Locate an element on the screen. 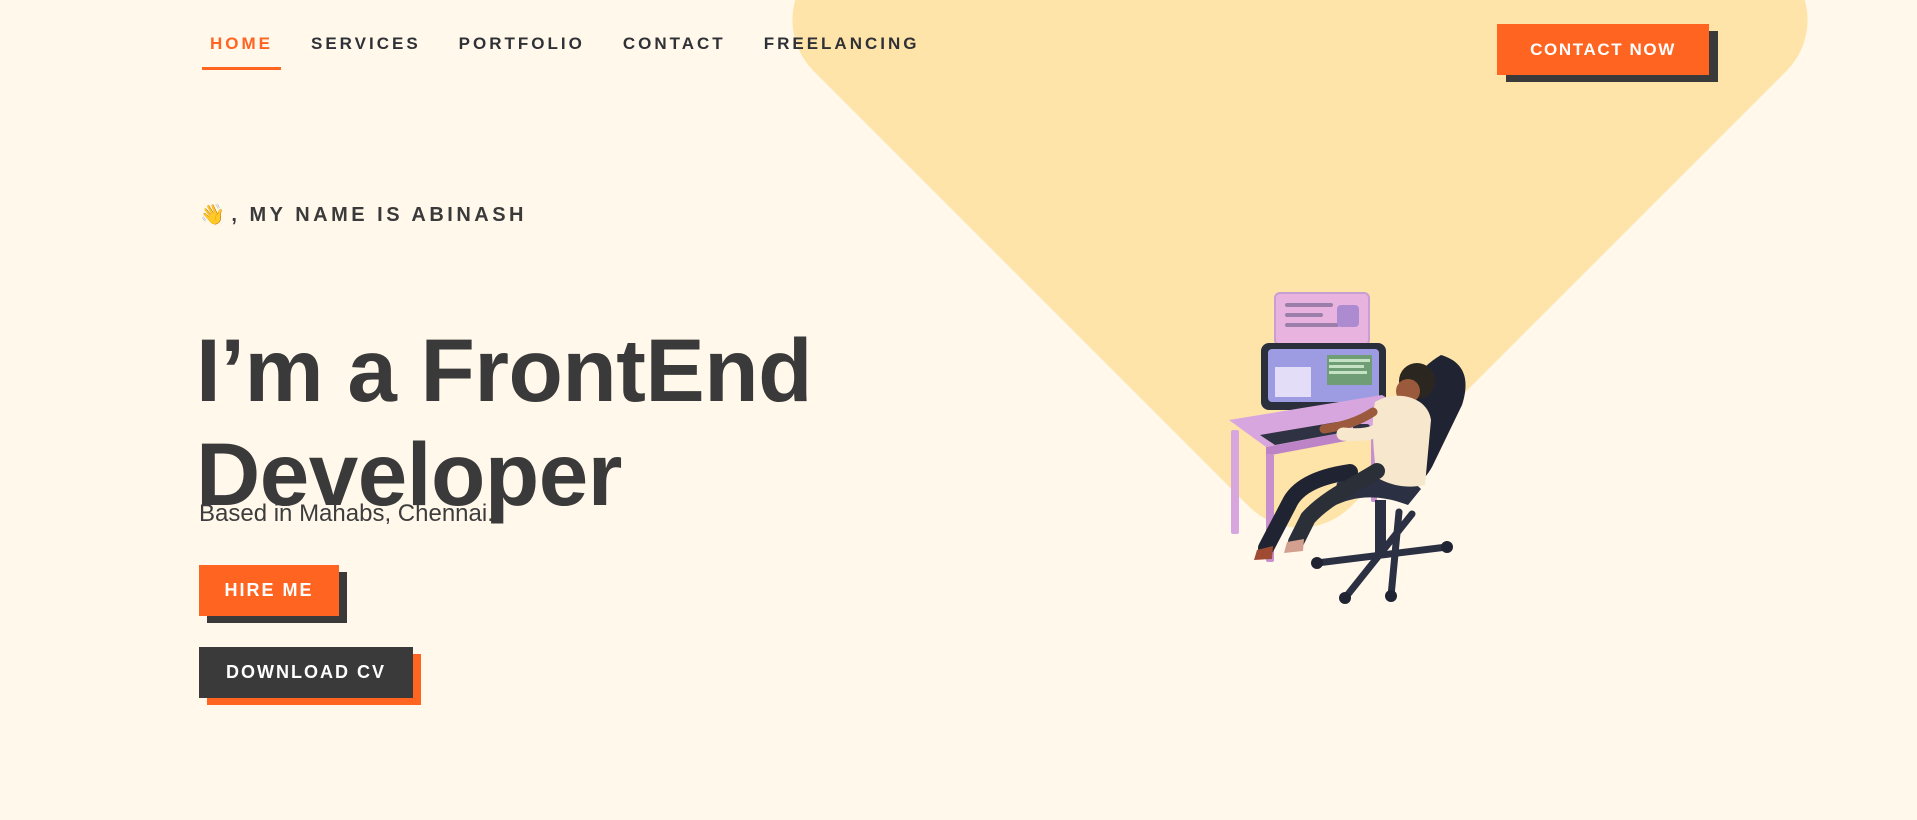  nav-freelancing-link: FREELANCING is located at coordinates (842, 44).